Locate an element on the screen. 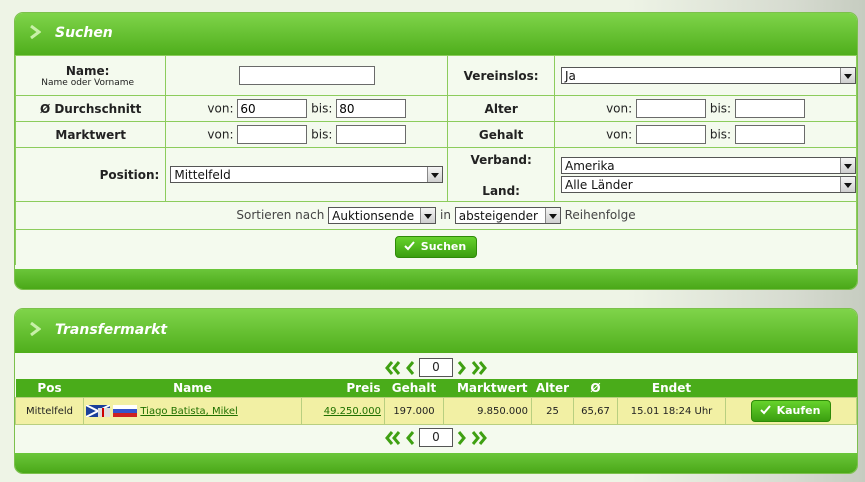  sort-field-select: Auktionsende is located at coordinates (382, 215).